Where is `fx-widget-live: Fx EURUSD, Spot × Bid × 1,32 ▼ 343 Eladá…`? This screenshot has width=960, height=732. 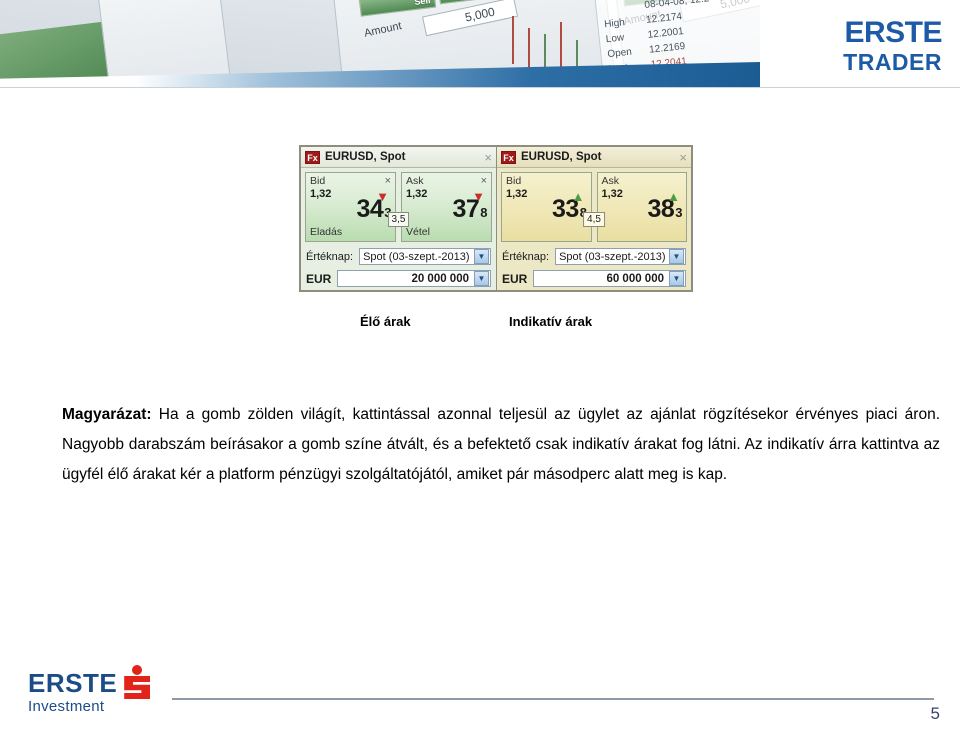
fx-widget-live: Fx EURUSD, Spot × Bid × 1,32 ▼ 343 Eladá… is located at coordinates (398, 218).